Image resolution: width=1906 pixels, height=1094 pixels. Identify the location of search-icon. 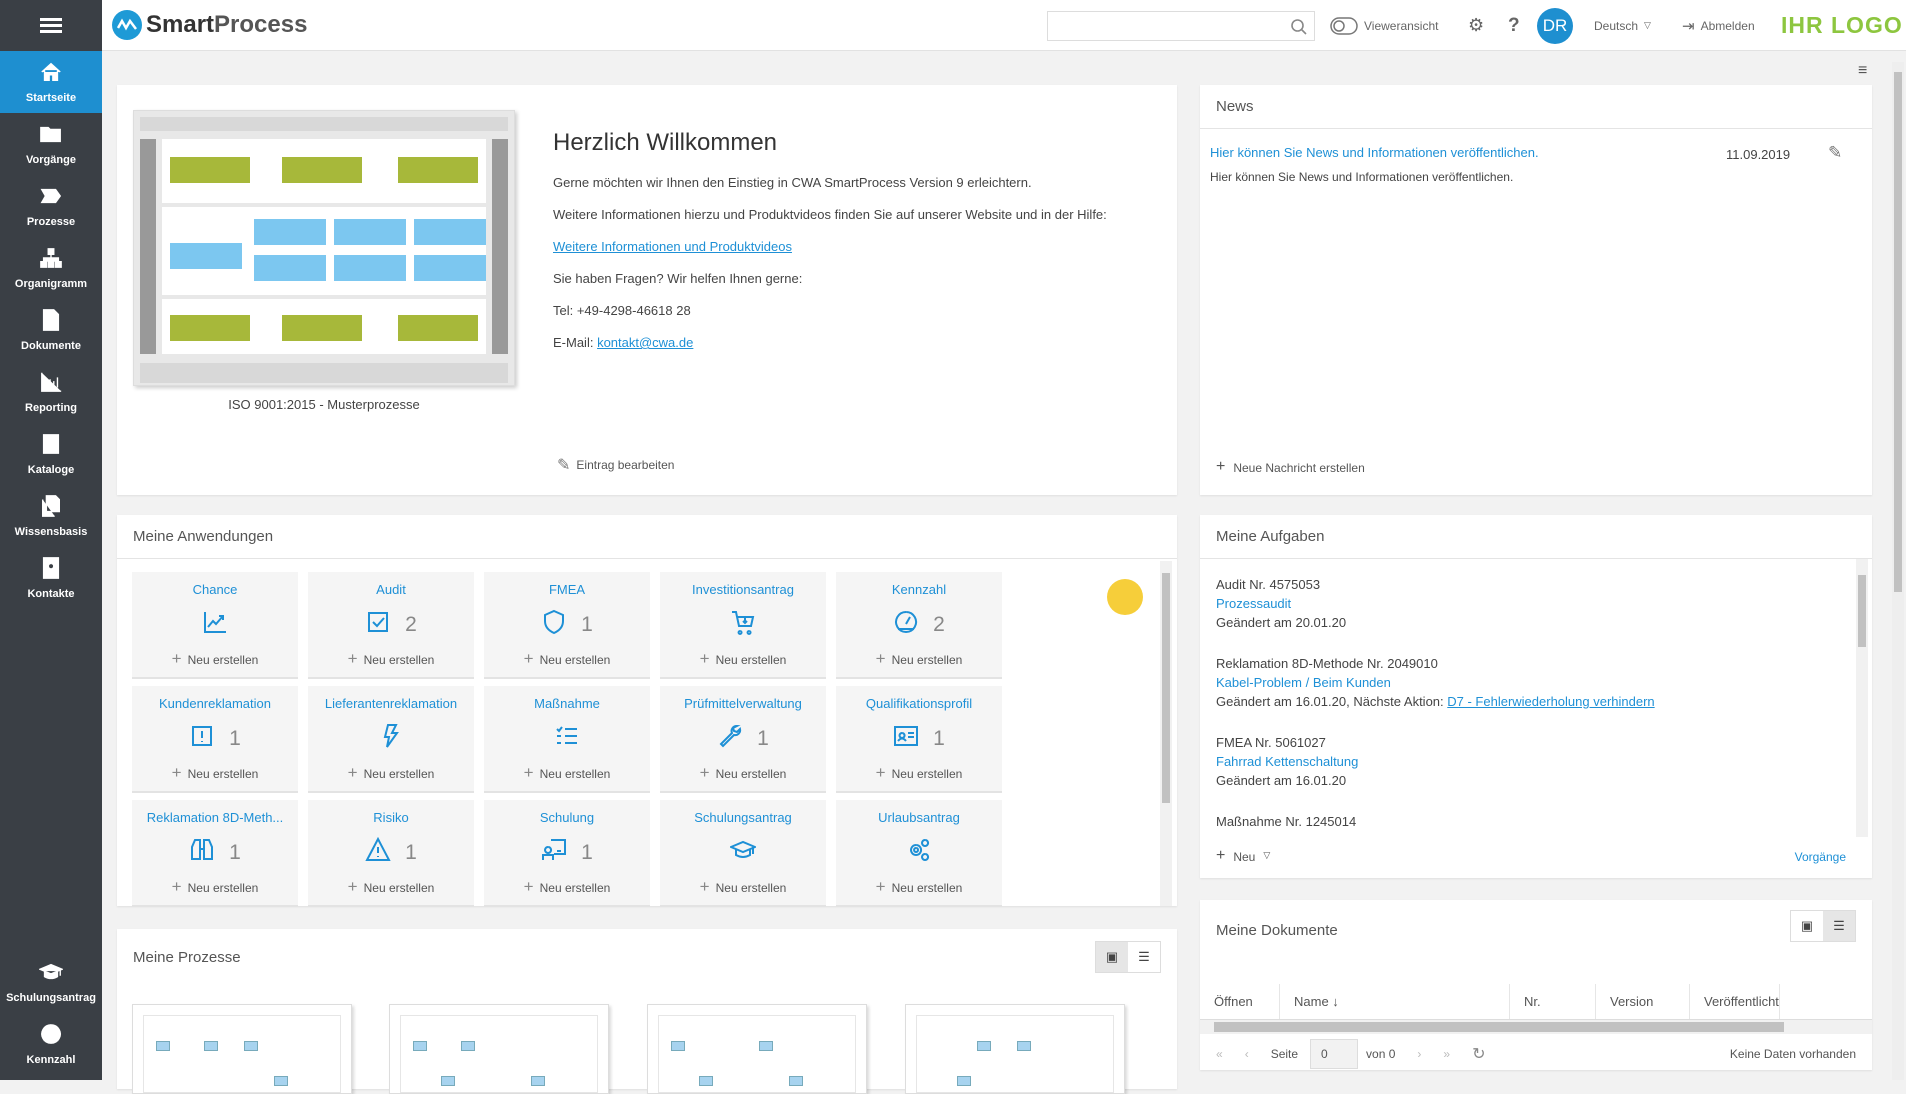
(1299, 27).